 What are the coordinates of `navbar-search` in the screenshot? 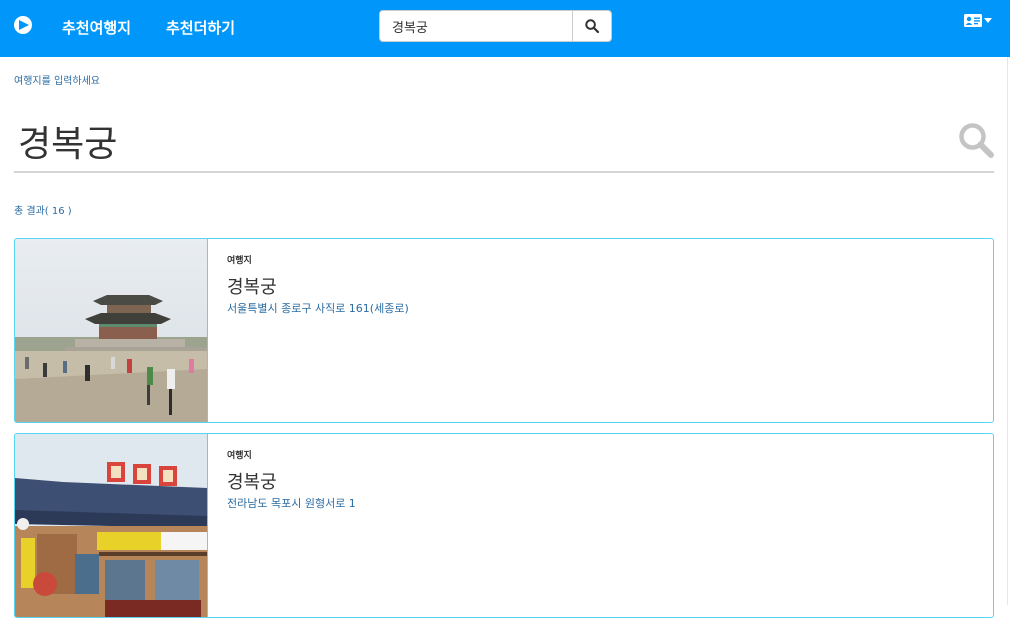 It's located at (495, 26).